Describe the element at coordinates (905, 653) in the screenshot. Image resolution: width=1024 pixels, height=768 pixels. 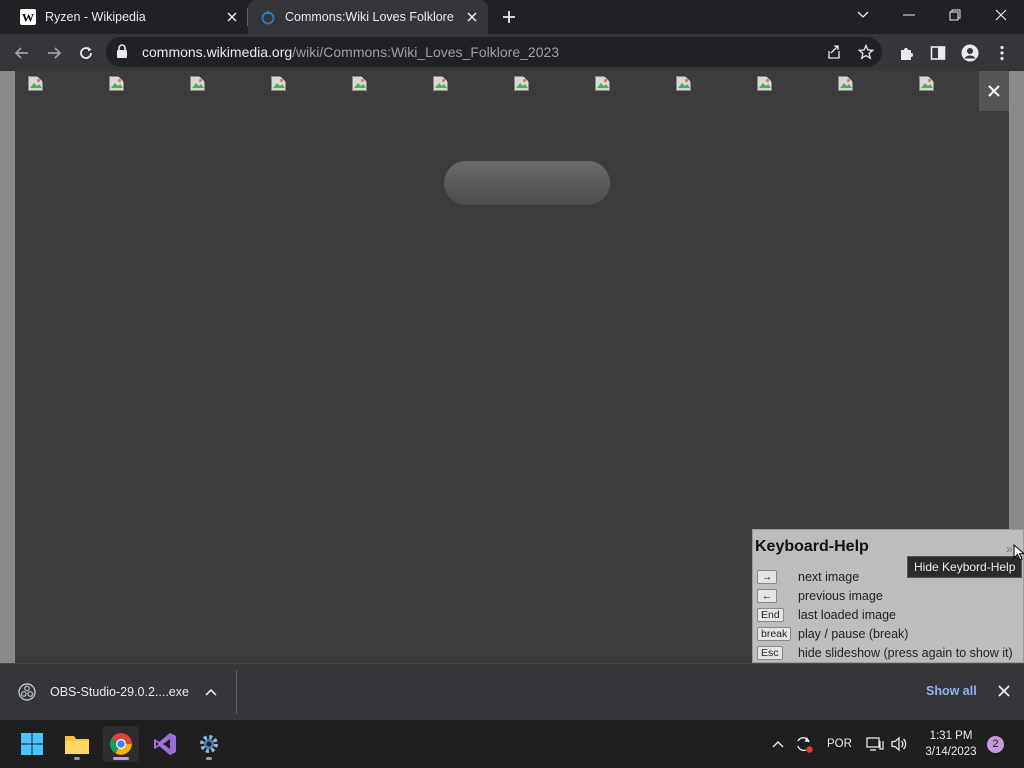
I see `key-description: hide slideshow (press again to show it)` at that location.